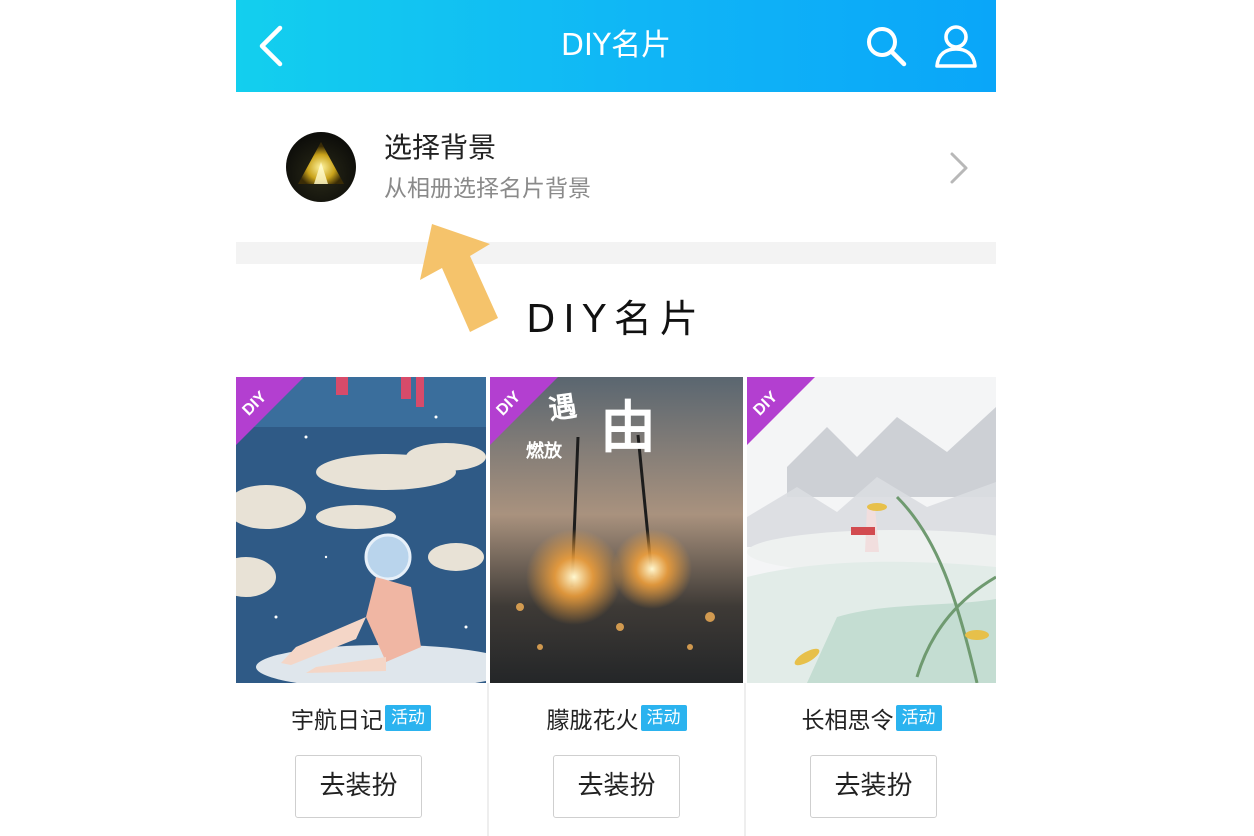 This screenshot has height=836, width=1254. I want to click on annotation-arrow-icon, so click(459, 278).